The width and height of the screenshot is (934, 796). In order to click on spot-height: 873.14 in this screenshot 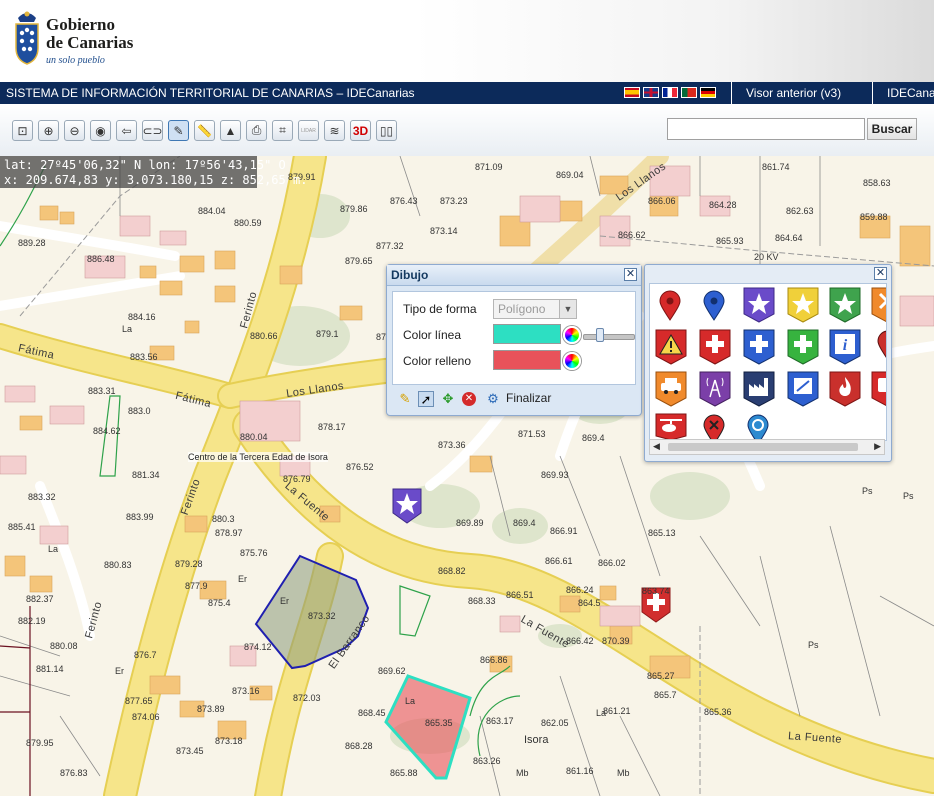, I will do `click(444, 231)`.